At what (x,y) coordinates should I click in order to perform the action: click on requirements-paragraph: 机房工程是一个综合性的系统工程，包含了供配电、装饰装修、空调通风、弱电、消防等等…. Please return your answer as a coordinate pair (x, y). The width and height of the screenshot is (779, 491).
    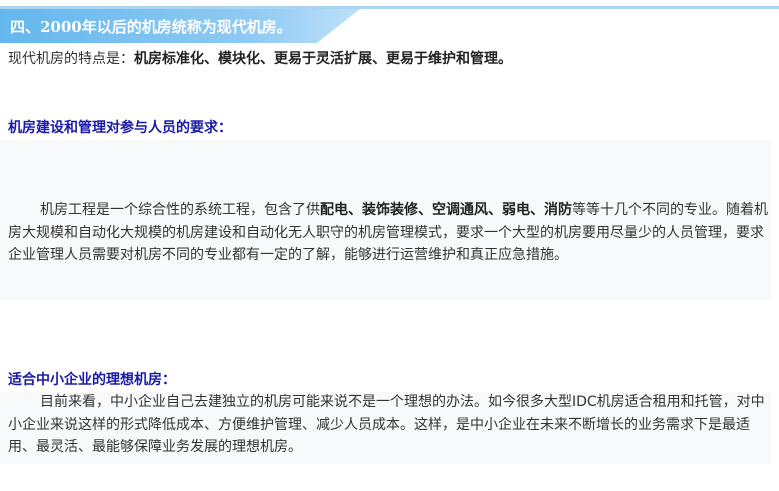
    Looking at the image, I should click on (388, 233).